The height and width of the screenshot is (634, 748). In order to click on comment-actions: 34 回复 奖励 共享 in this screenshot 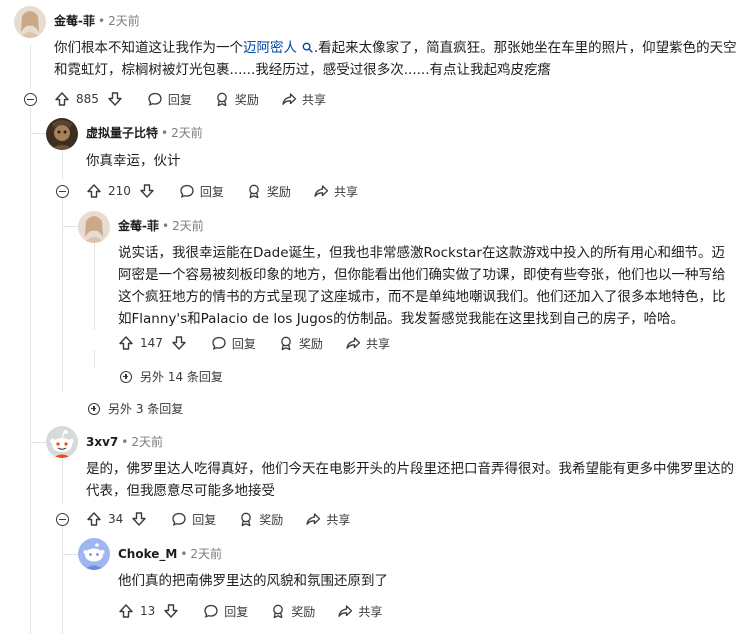, I will do `click(218, 519)`.